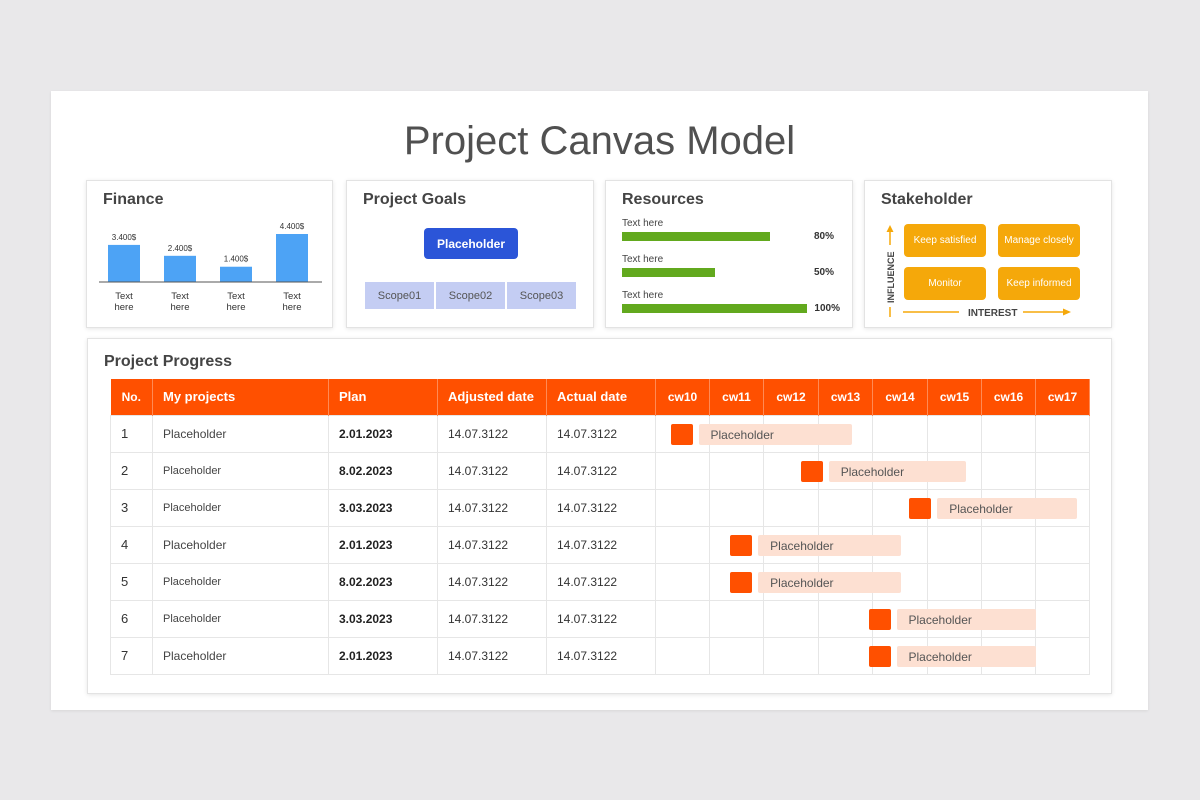 This screenshot has width=1200, height=800. I want to click on finance-value-label: 3.400$, so click(124, 237).